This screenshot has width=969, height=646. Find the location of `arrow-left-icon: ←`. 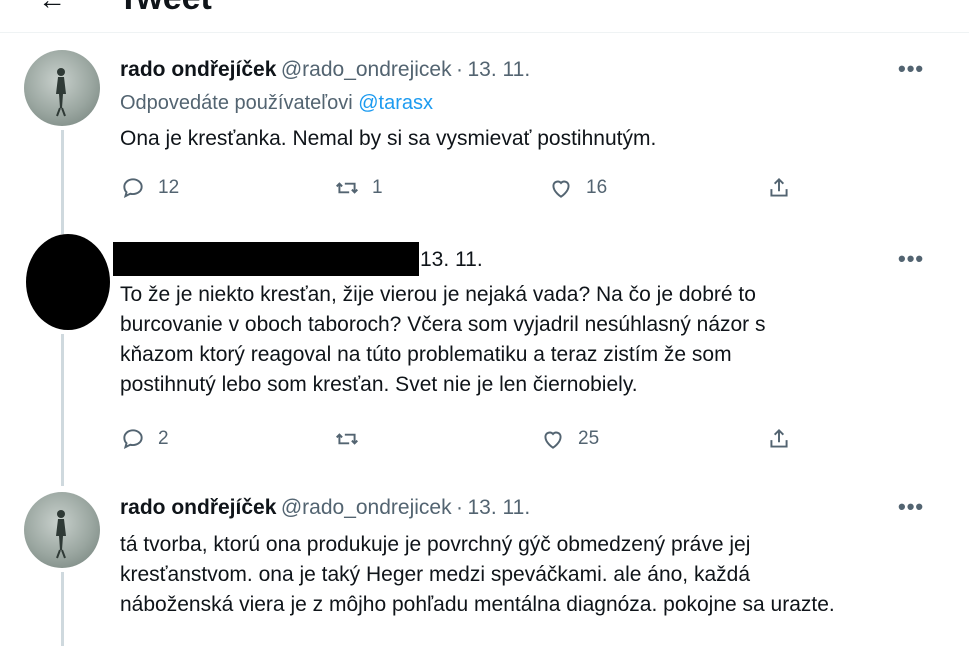

arrow-left-icon: ← is located at coordinates (52, 8).